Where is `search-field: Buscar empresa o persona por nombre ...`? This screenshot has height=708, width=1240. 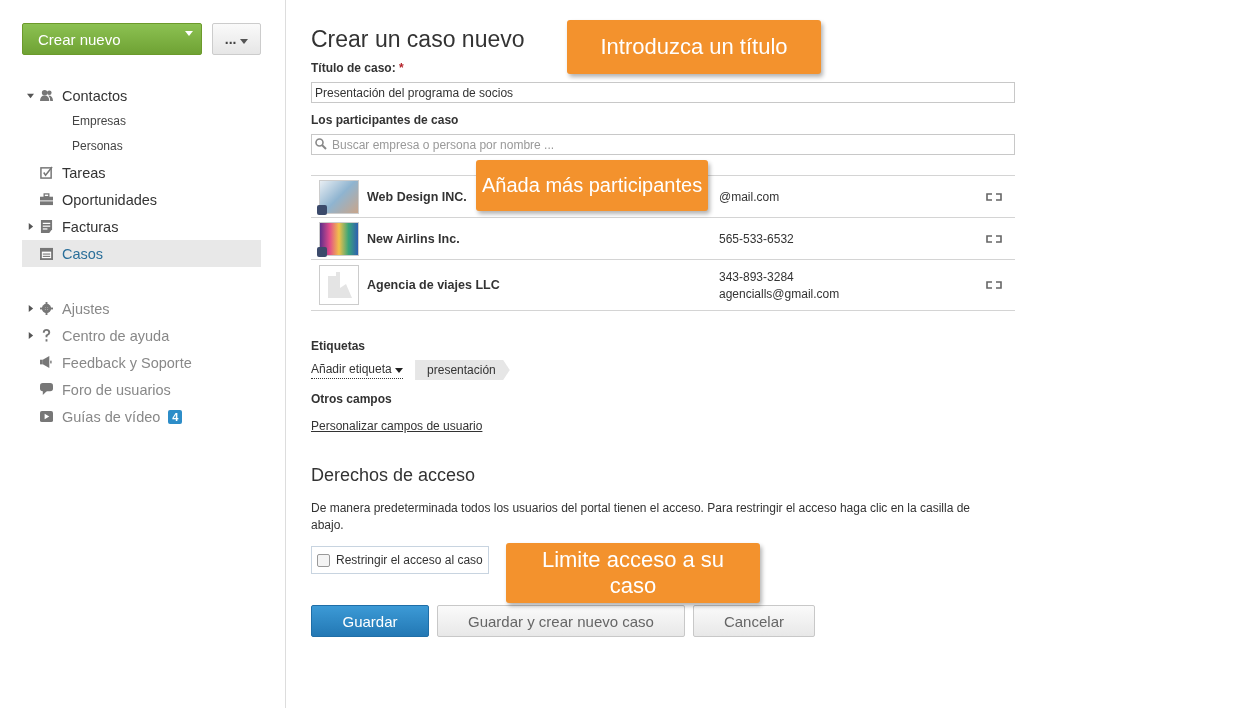
search-field: Buscar empresa o persona por nombre ... is located at coordinates (663, 144).